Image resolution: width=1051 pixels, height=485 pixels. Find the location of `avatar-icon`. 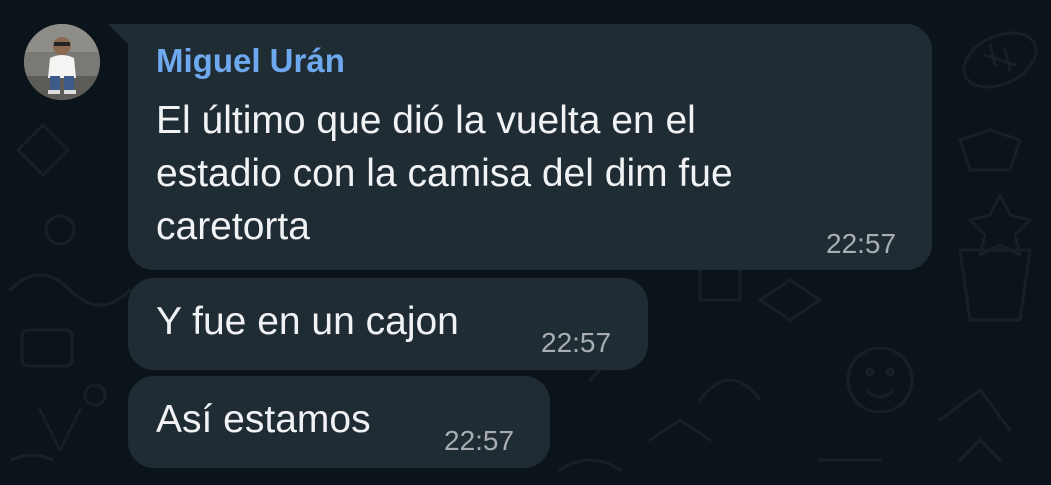

avatar-icon is located at coordinates (62, 62).